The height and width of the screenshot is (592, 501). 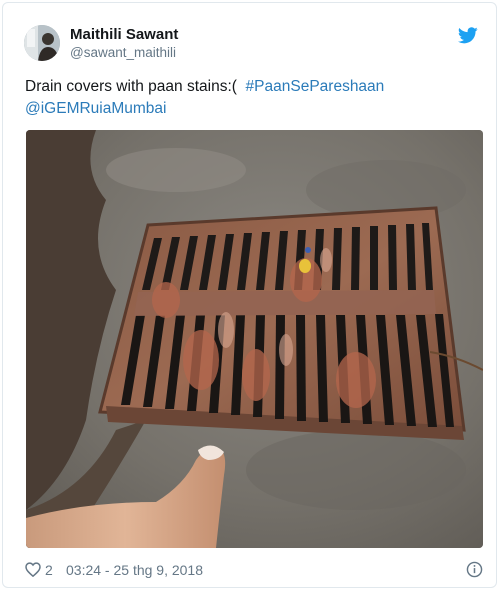 I want to click on author-name: Maithili Sawant, so click(x=124, y=34).